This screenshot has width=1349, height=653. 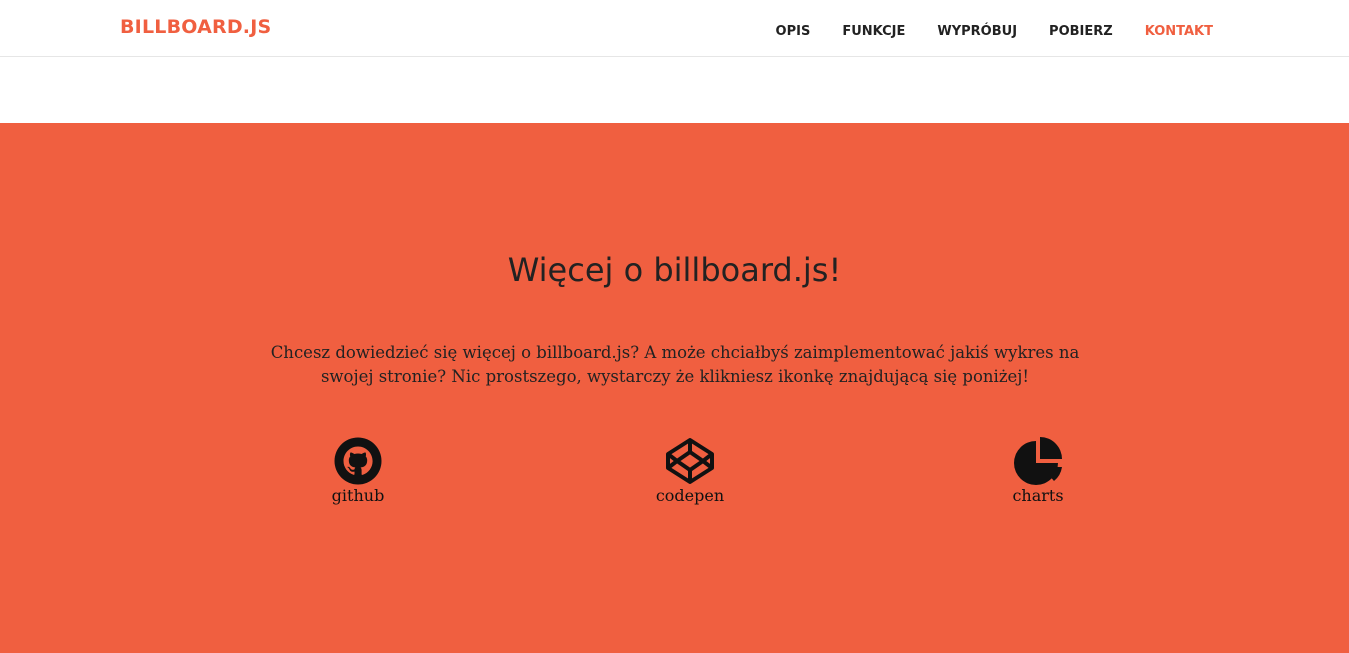 I want to click on nav-link-pobierz: POBIERZ, so click(x=1081, y=31).